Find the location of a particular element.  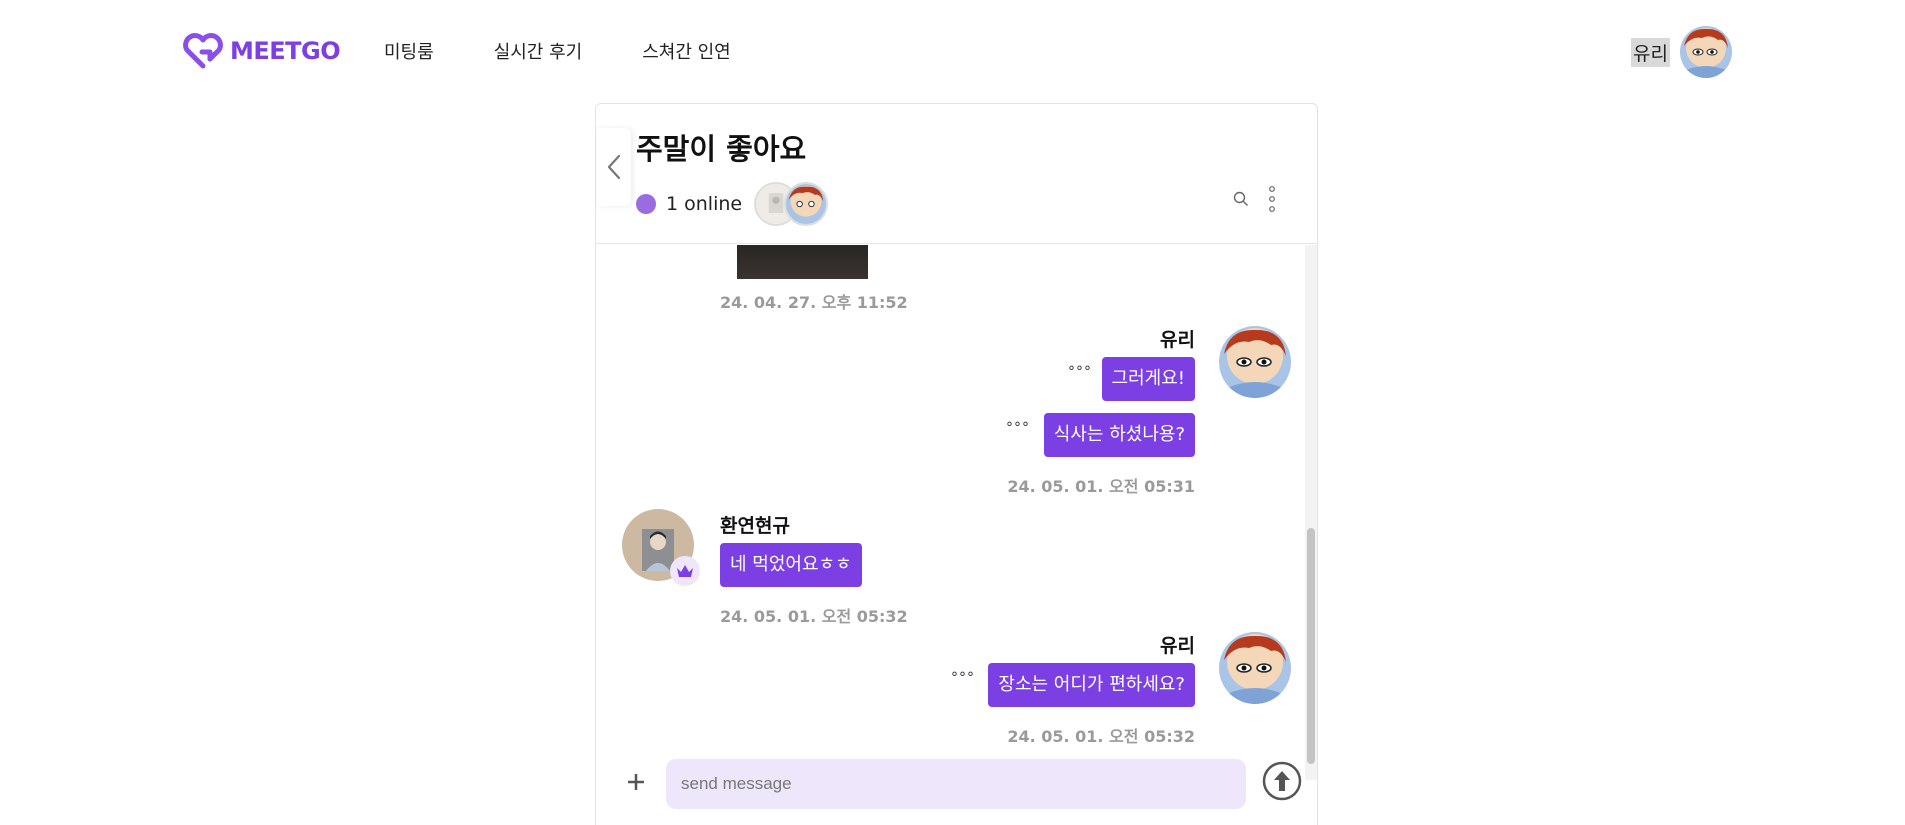

top-nav: MEETGO 미팅룸 실시간 후기 스쳐간 인연 유리 is located at coordinates (952, 51).